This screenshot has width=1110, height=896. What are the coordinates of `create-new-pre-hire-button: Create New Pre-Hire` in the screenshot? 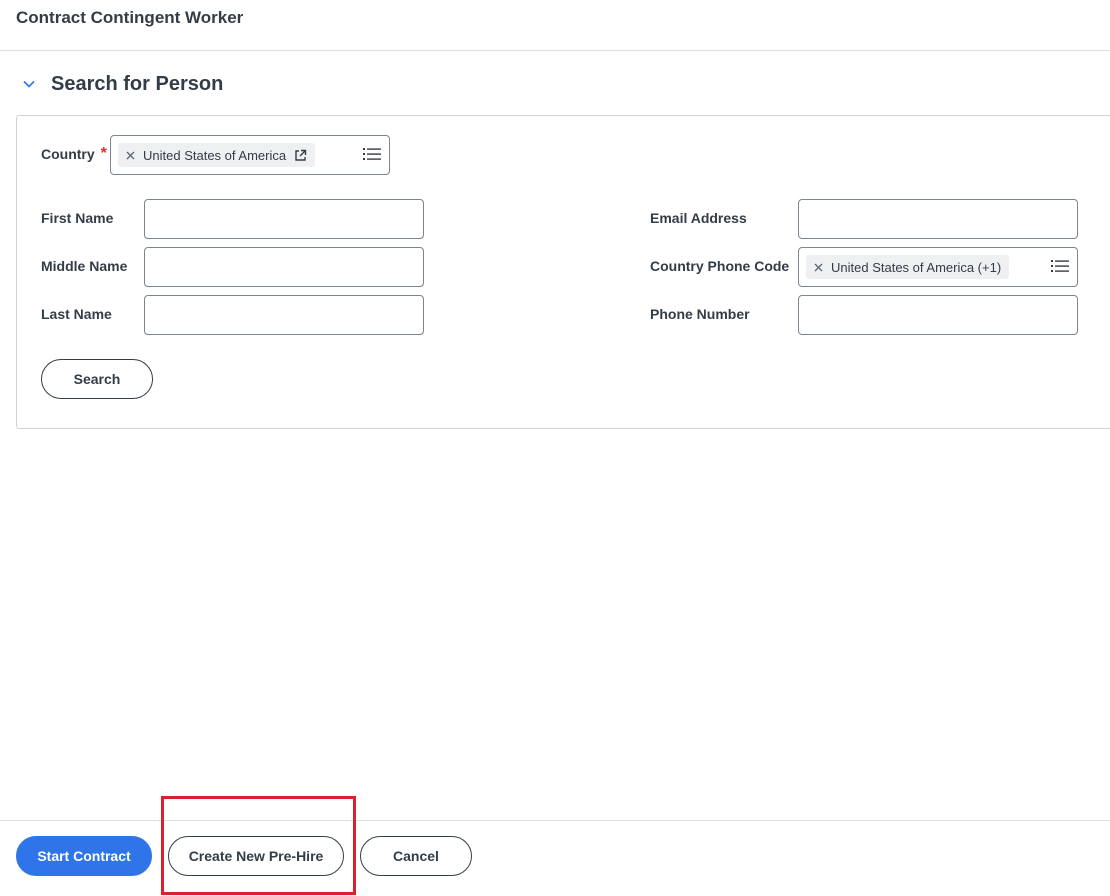 It's located at (256, 856).